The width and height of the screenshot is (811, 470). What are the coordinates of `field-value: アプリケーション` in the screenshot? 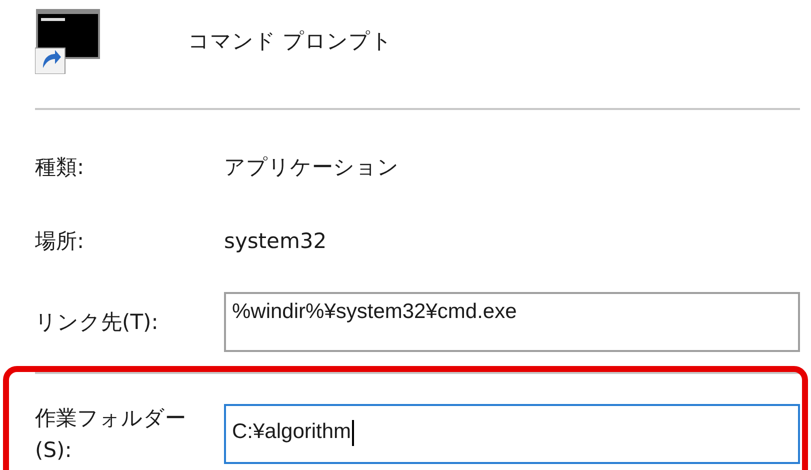 It's located at (311, 167).